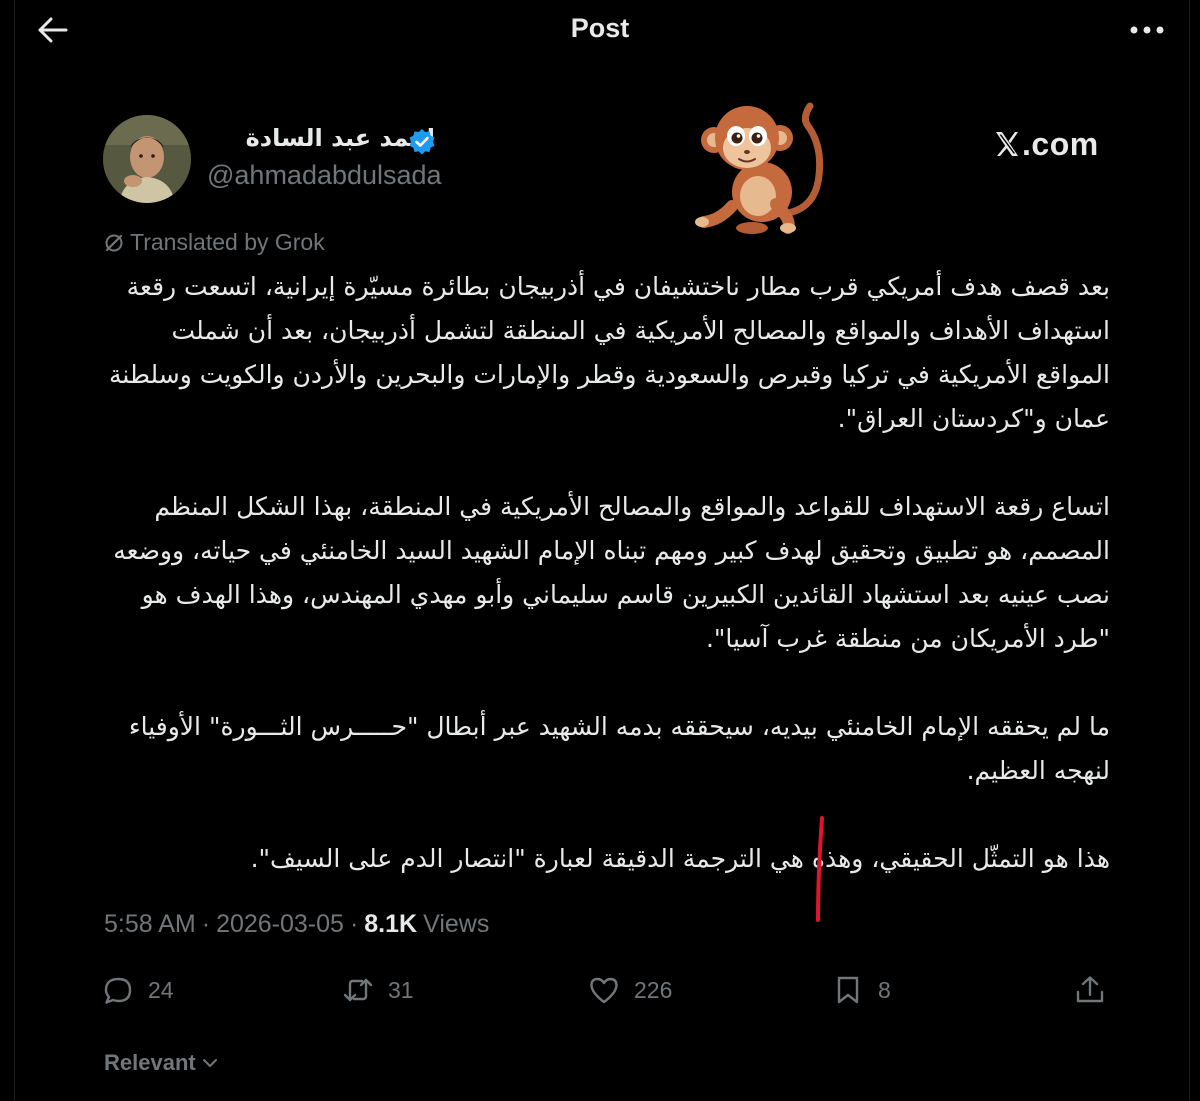 The width and height of the screenshot is (1200, 1101). What do you see at coordinates (161, 989) in the screenshot?
I see `reply-count: 24` at bounding box center [161, 989].